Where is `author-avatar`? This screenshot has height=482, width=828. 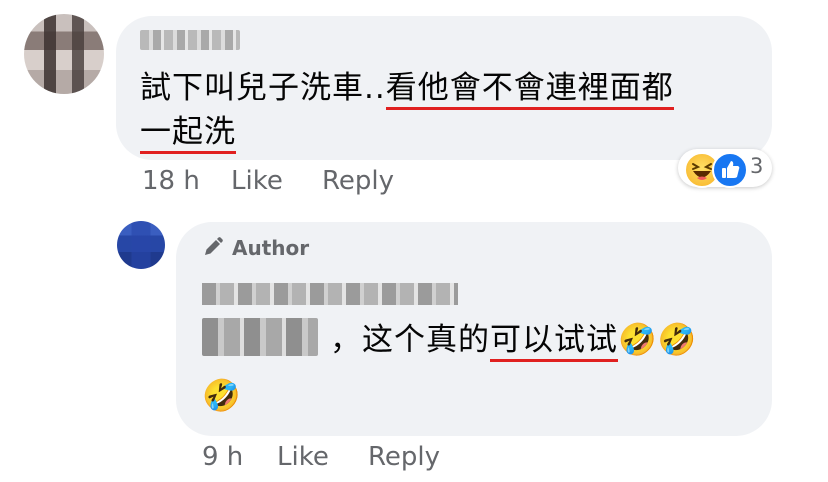 author-avatar is located at coordinates (141, 245).